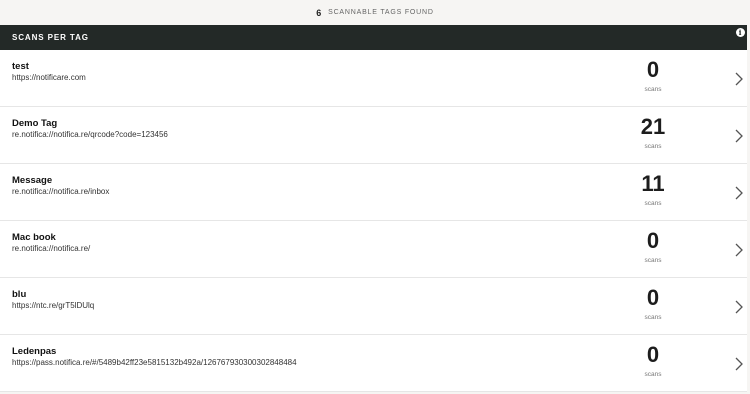 This screenshot has height=394, width=750. I want to click on tag-name: Message, so click(32, 180).